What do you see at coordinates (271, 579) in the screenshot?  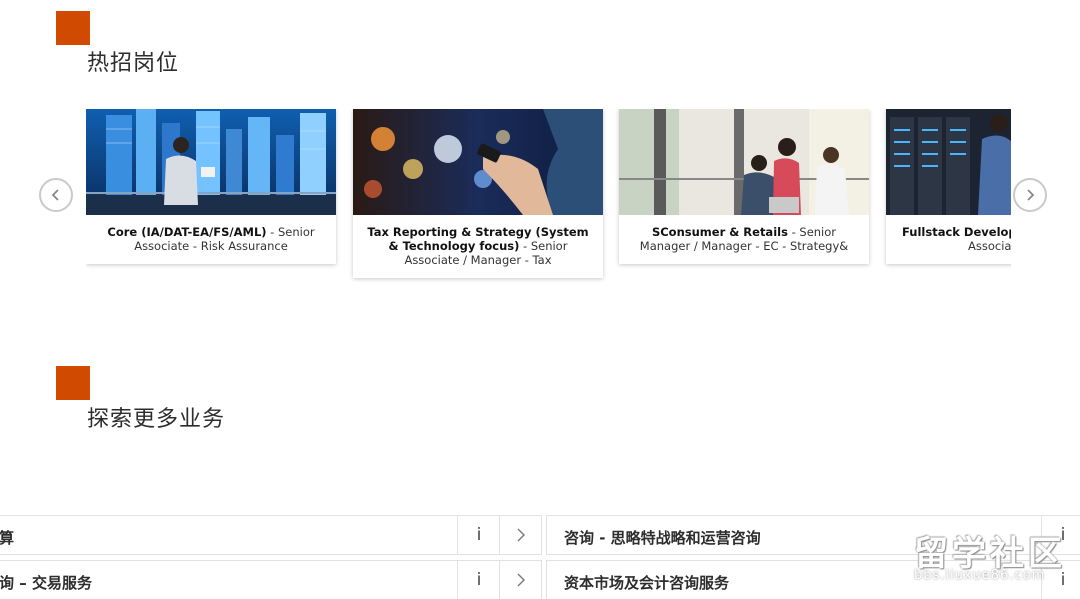 I see `business-row: 询 – 交易服务 i` at bounding box center [271, 579].